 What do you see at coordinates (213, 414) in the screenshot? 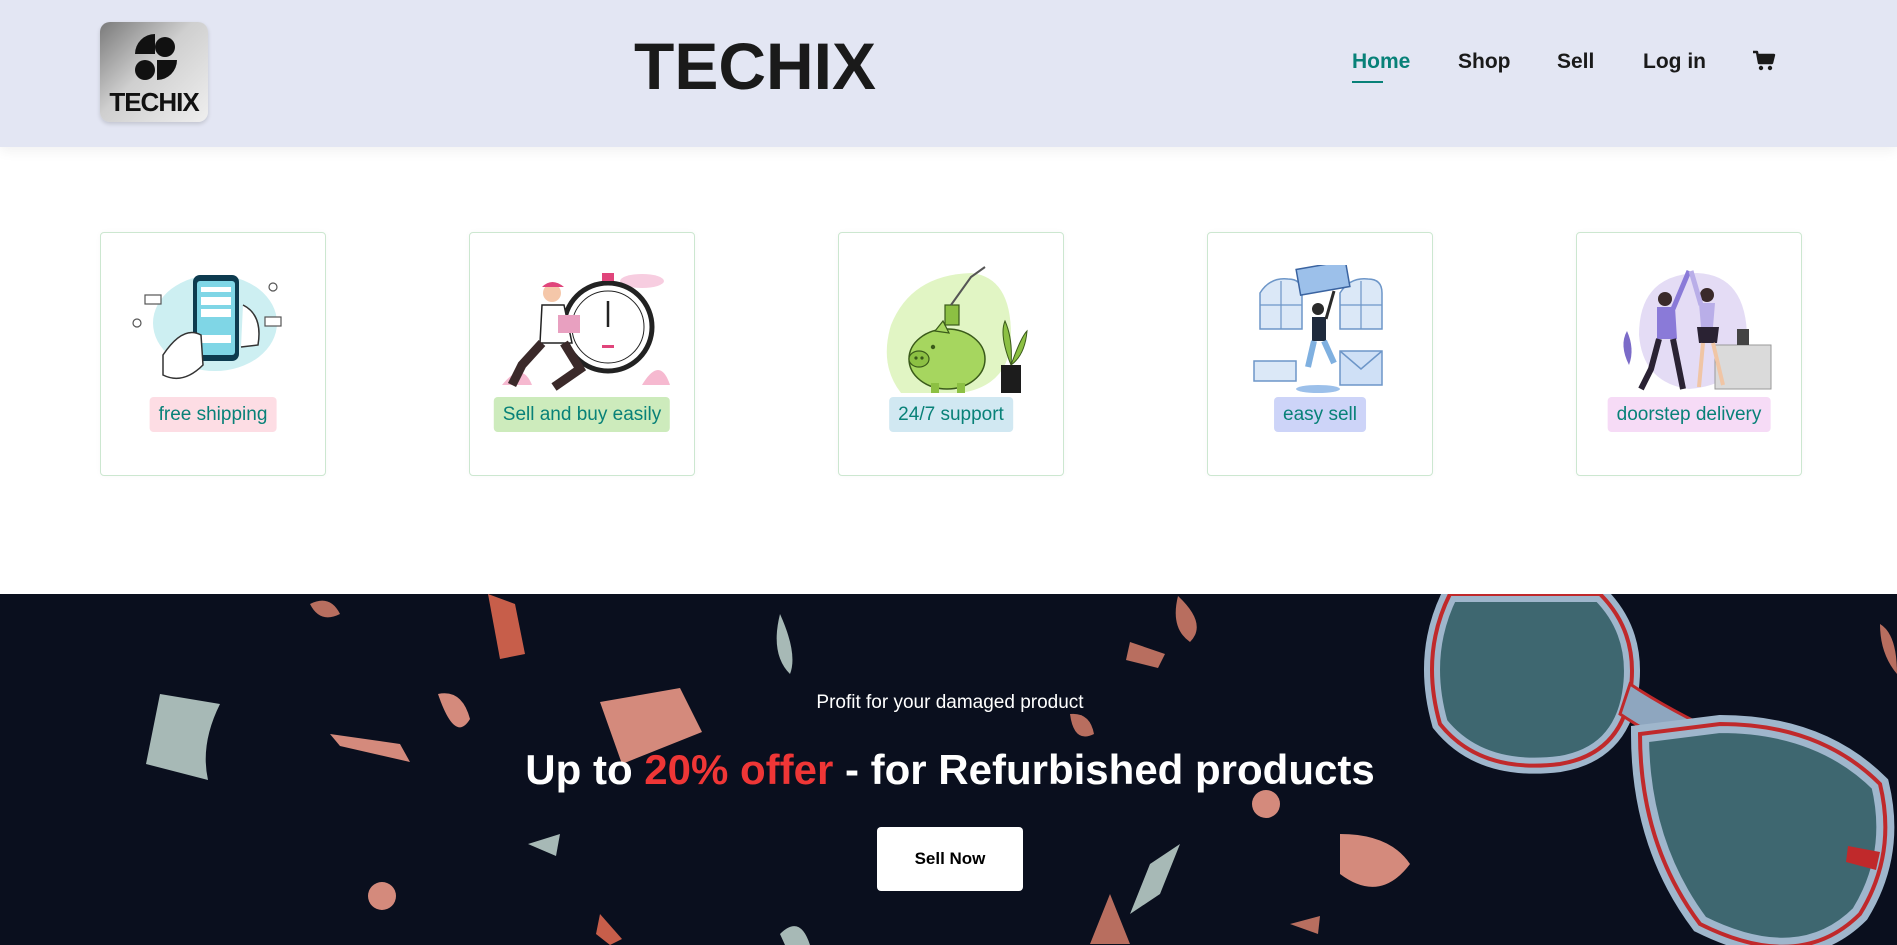
I see `feature-label: free shipping` at bounding box center [213, 414].